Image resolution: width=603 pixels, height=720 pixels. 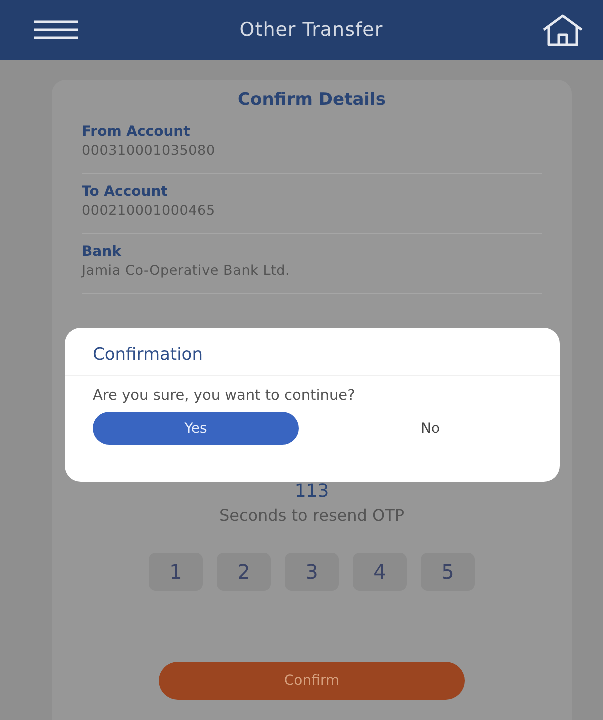 I want to click on otp-digit-box: 1, so click(x=176, y=572).